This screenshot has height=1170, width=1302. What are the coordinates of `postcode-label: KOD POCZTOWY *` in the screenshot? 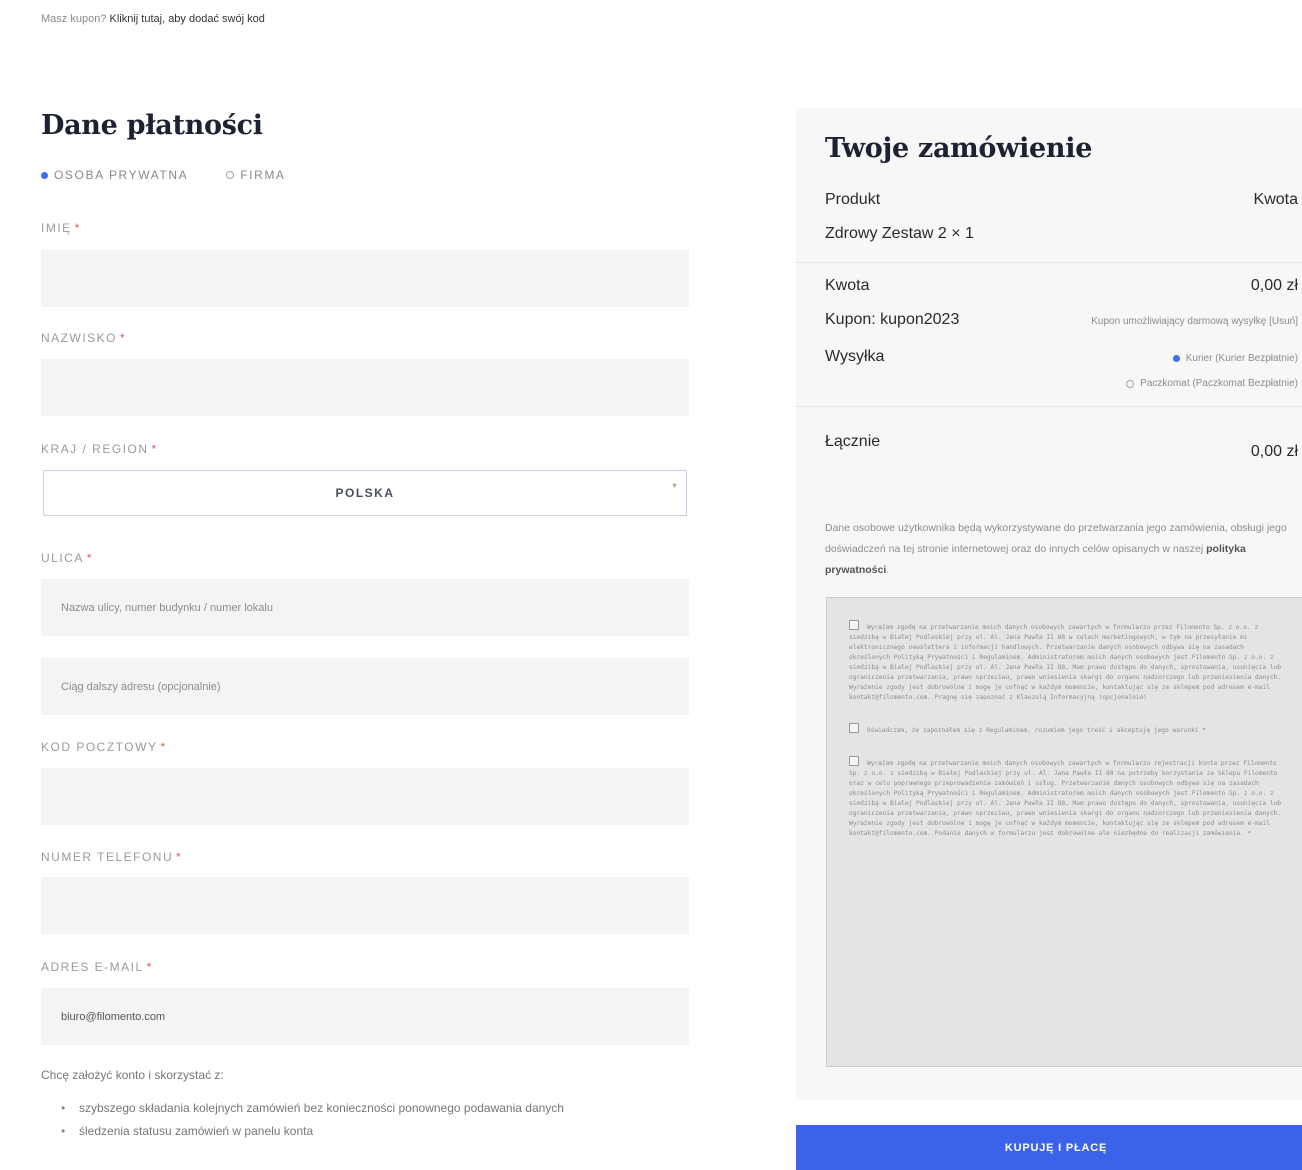 It's located at (104, 747).